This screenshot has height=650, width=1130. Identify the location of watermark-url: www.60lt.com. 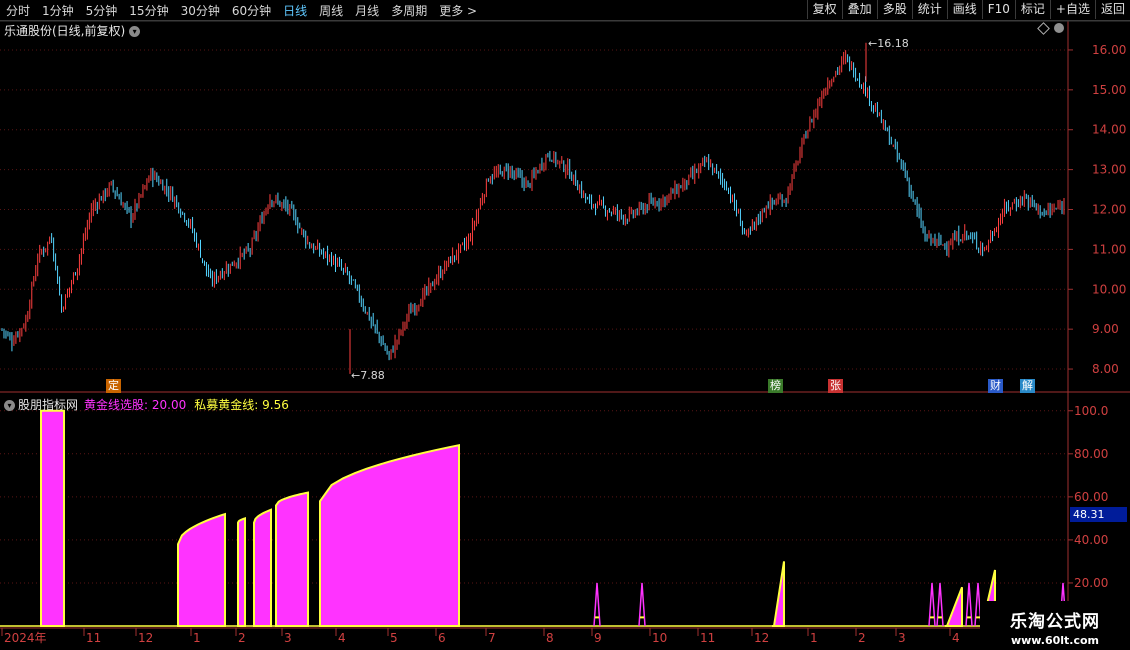
(1055, 640).